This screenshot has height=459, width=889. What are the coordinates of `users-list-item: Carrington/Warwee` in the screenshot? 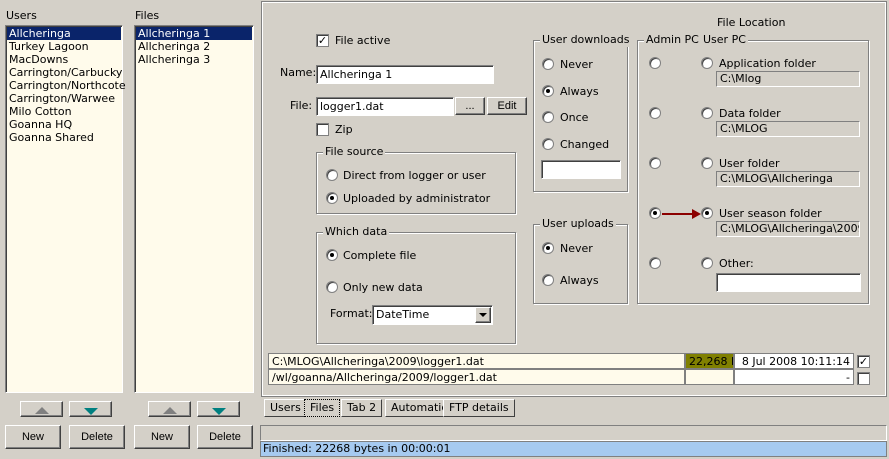 It's located at (64, 98).